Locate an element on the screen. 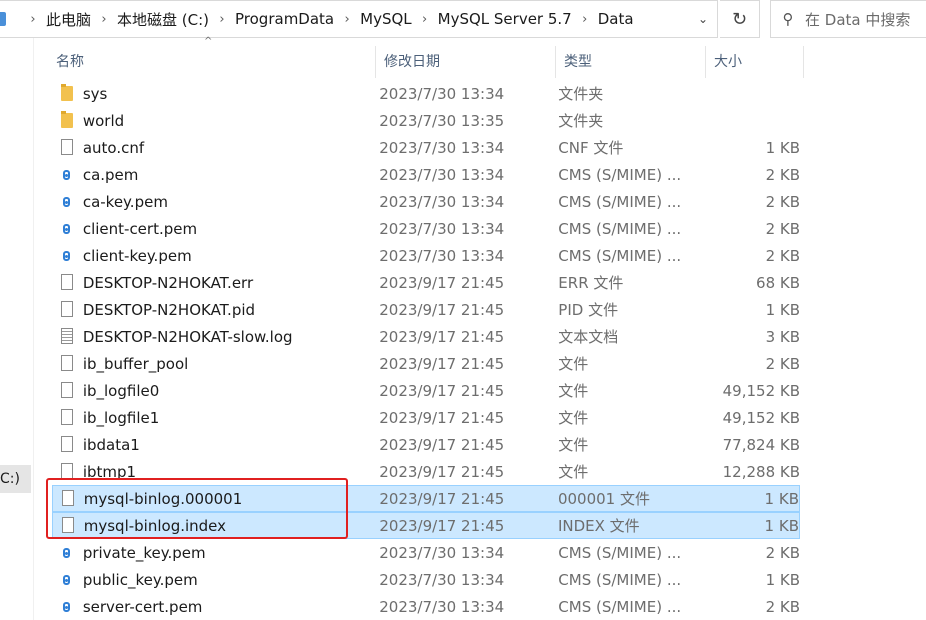  file-name: world is located at coordinates (103, 120).